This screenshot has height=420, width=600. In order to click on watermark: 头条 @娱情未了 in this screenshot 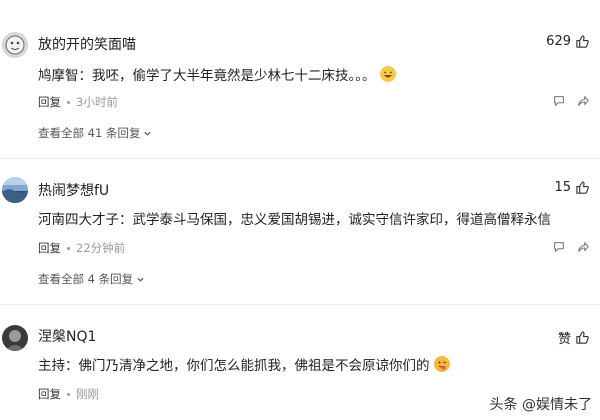, I will do `click(541, 404)`.